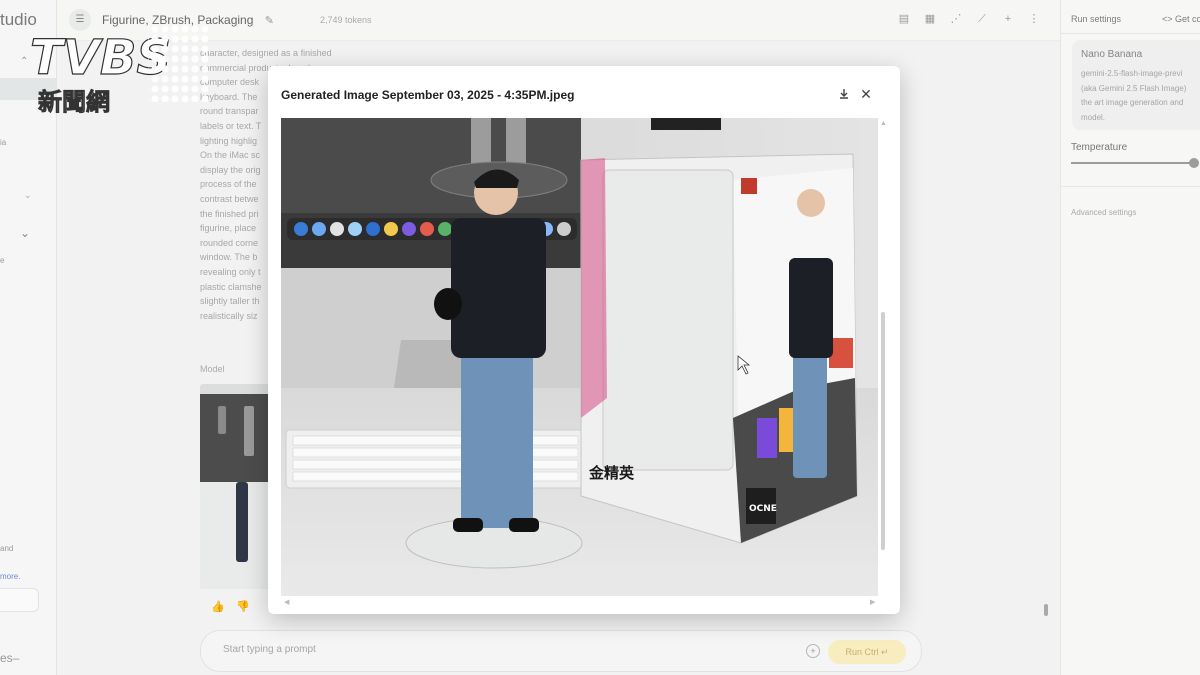 This screenshot has height=675, width=1200. Describe the element at coordinates (230, 271) in the screenshot. I see `chat-line: revealing only t` at that location.